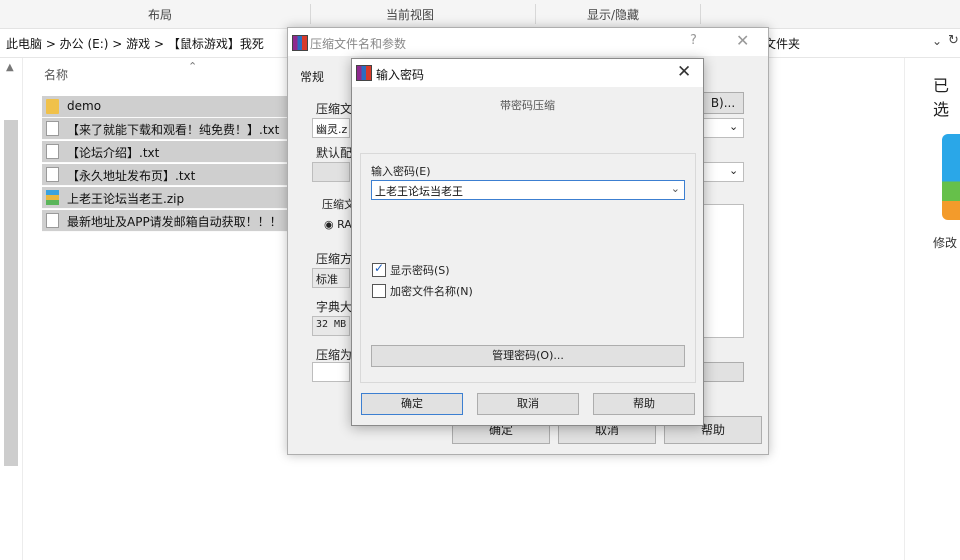 This screenshot has width=960, height=560. I want to click on compression-method-select: 标准, so click(331, 278).